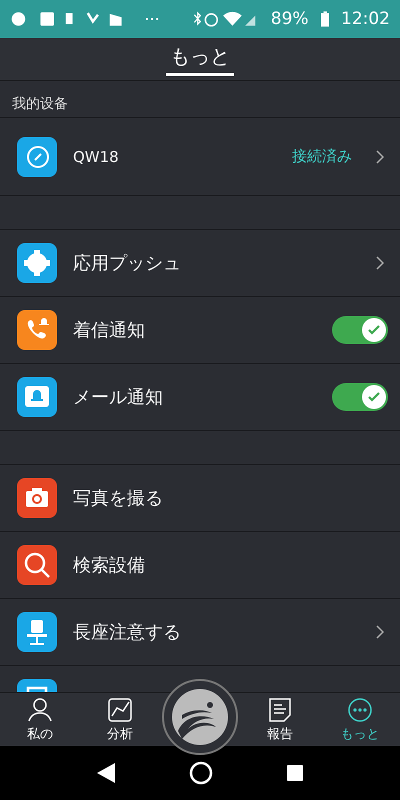 The image size is (400, 800). I want to click on tab: 報告, so click(280, 719).